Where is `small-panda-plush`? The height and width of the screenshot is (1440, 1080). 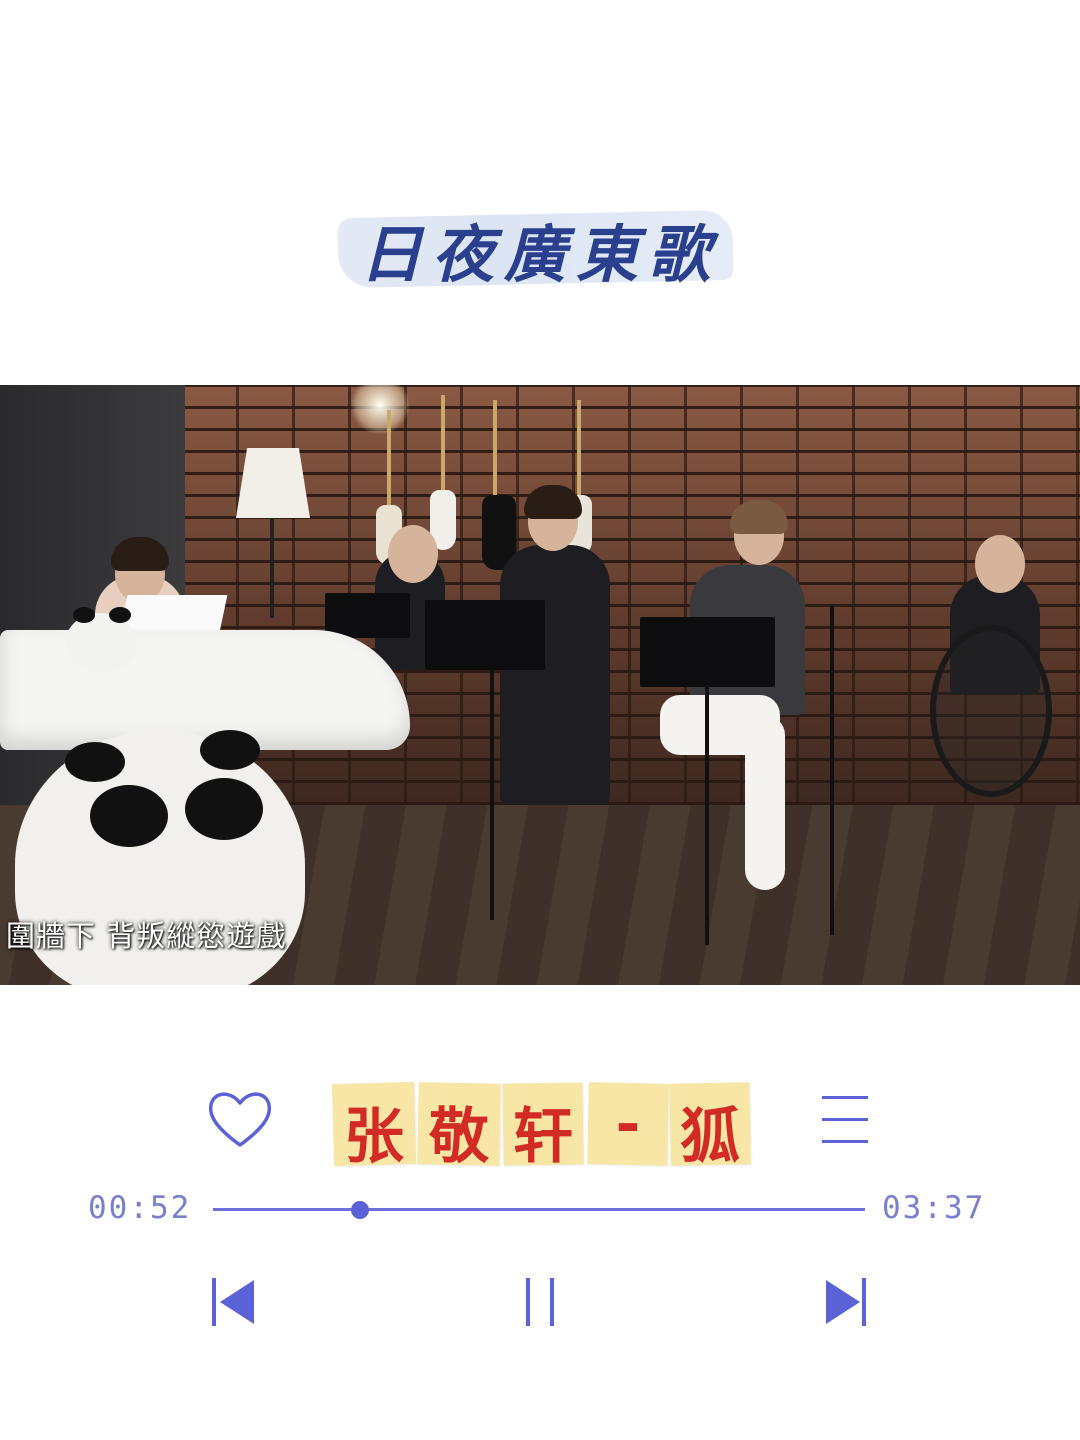 small-panda-plush is located at coordinates (101, 640).